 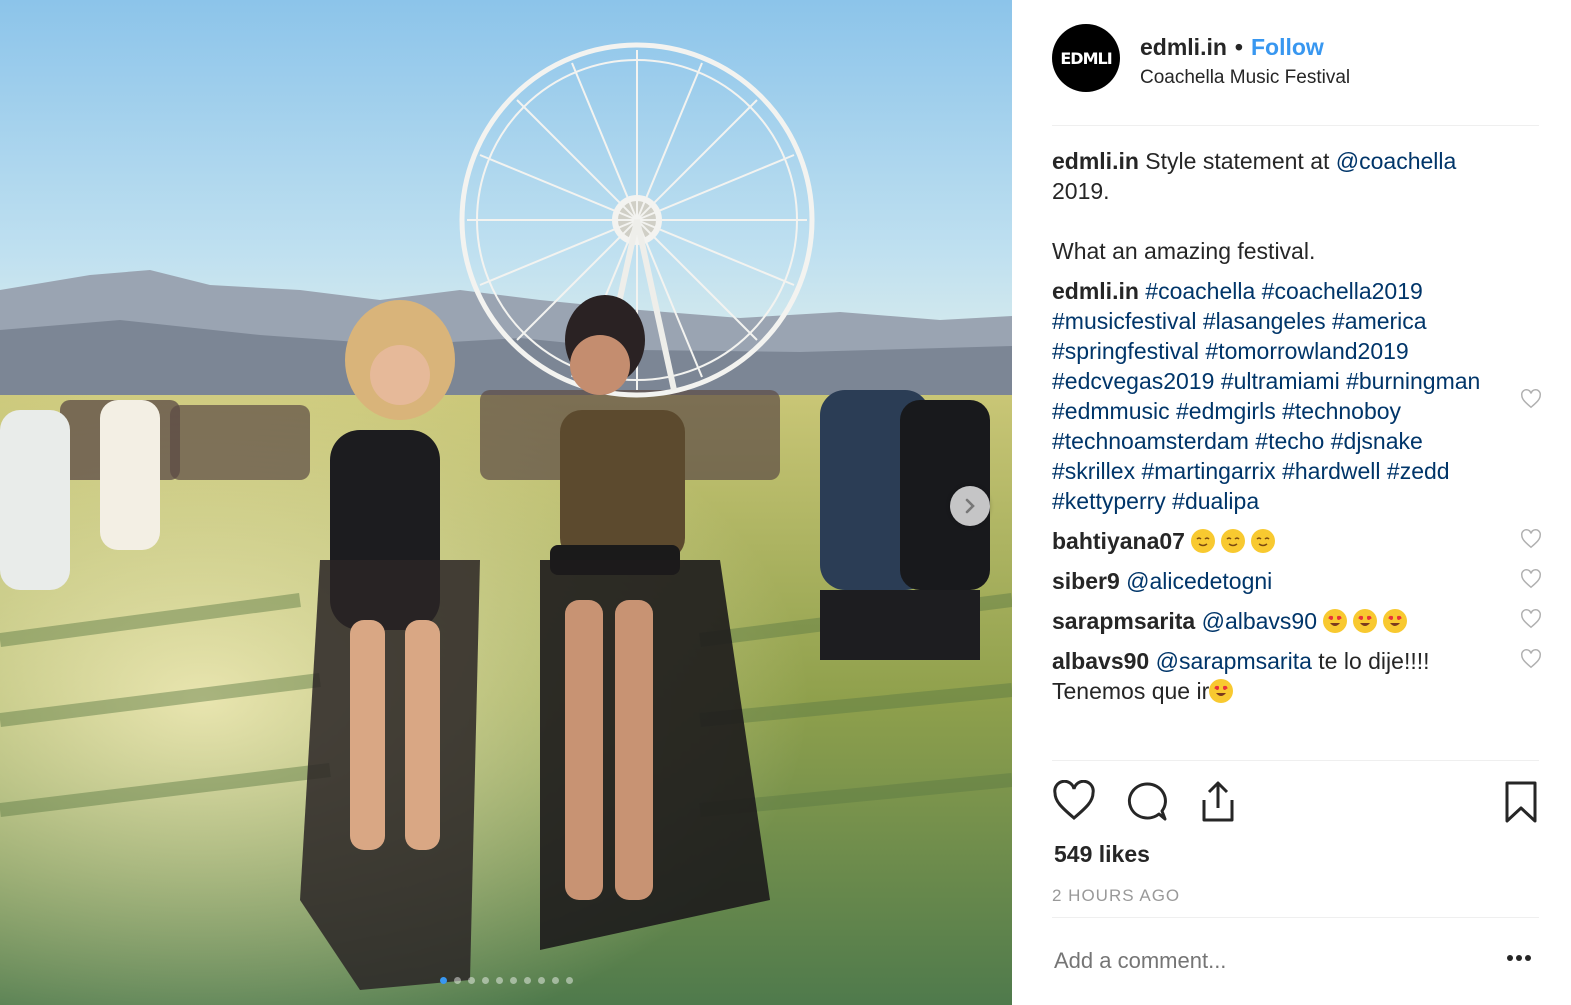 I want to click on chevron-right-icon, so click(x=970, y=506).